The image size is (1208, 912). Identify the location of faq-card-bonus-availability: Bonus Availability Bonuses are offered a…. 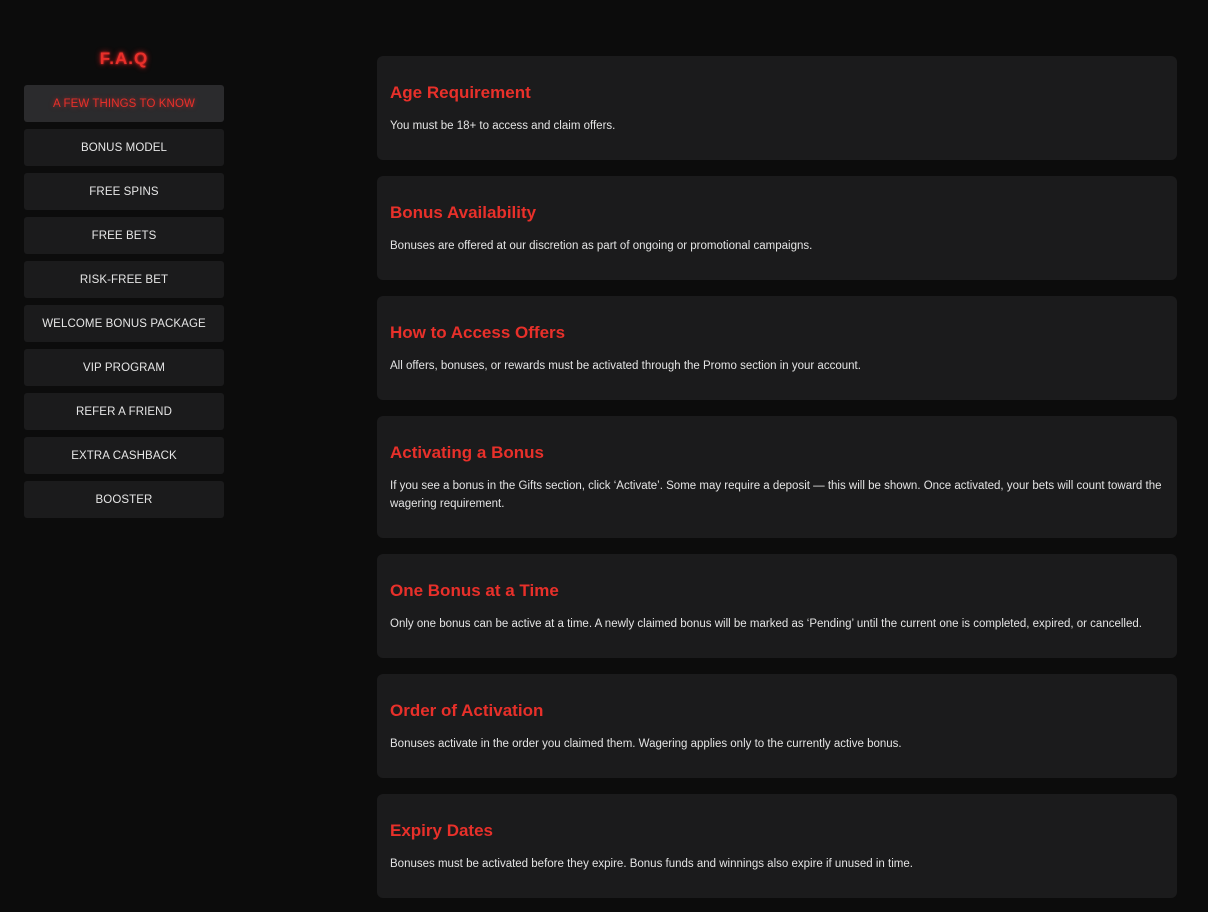
(777, 228).